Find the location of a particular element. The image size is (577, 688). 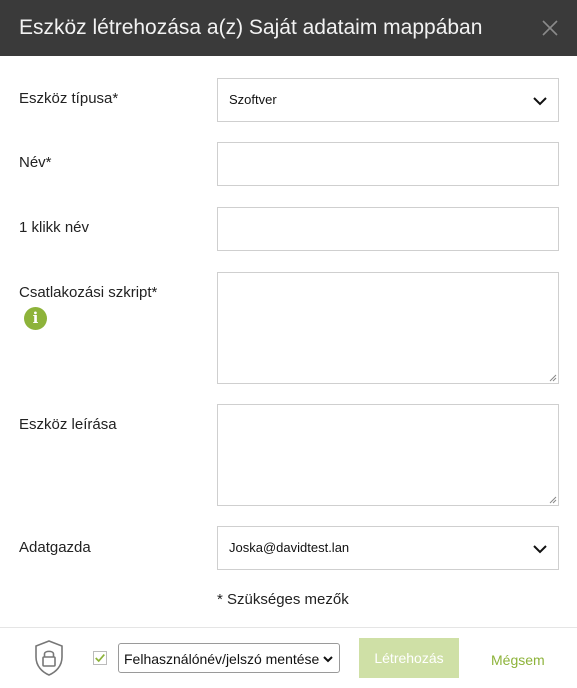

close-icon is located at coordinates (550, 28).